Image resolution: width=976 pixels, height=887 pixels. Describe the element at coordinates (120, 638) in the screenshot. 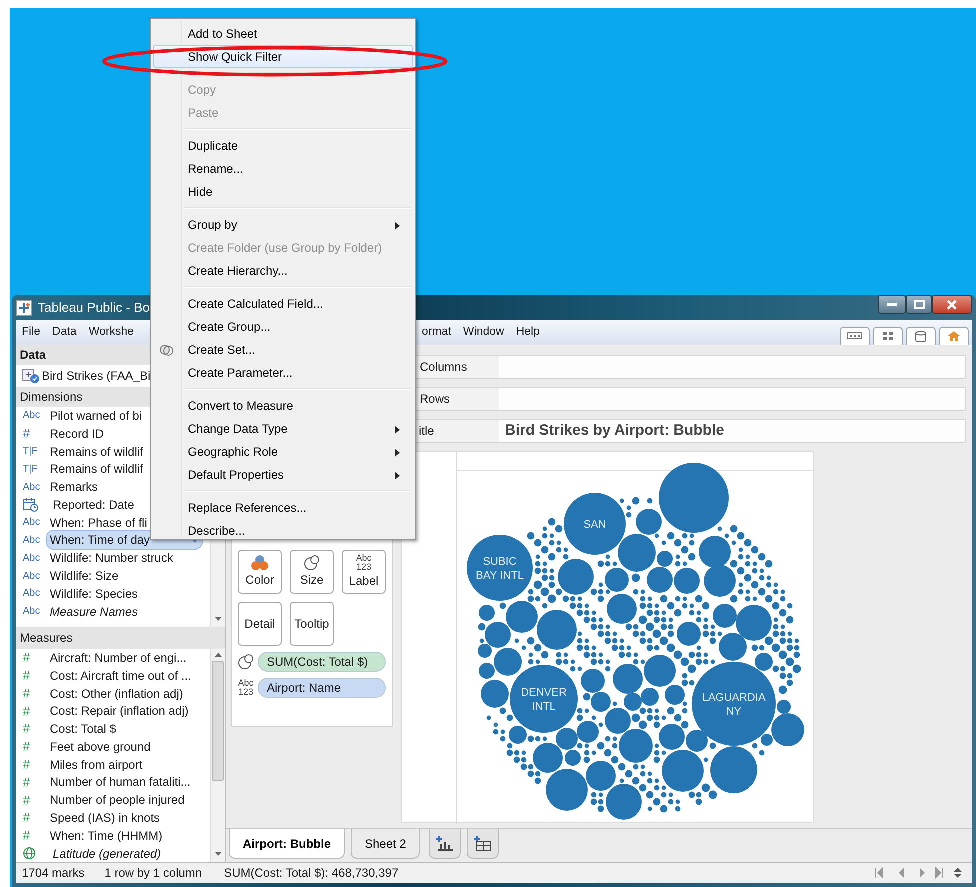

I see `section-header: Measures` at that location.